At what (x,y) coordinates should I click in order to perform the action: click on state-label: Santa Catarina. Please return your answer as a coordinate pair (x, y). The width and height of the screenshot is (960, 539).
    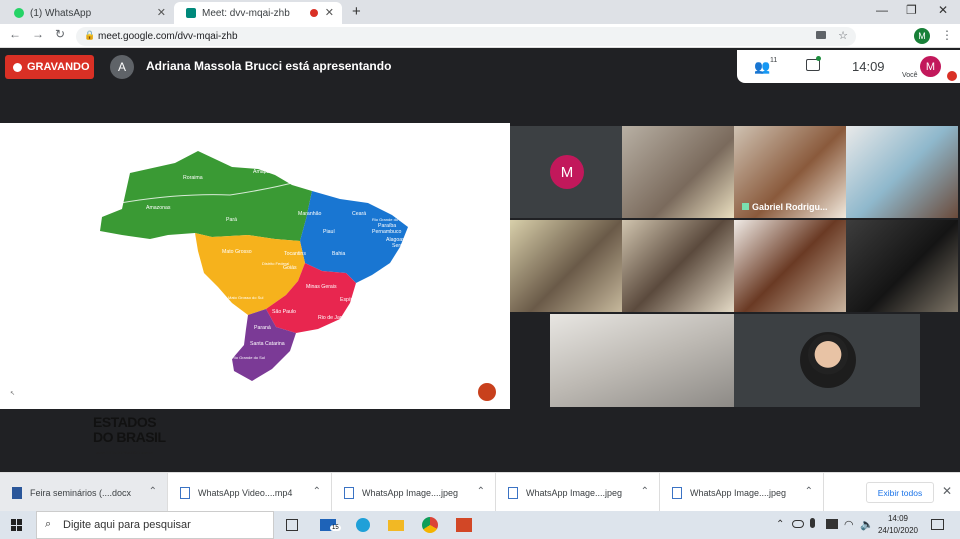
    Looking at the image, I should click on (267, 344).